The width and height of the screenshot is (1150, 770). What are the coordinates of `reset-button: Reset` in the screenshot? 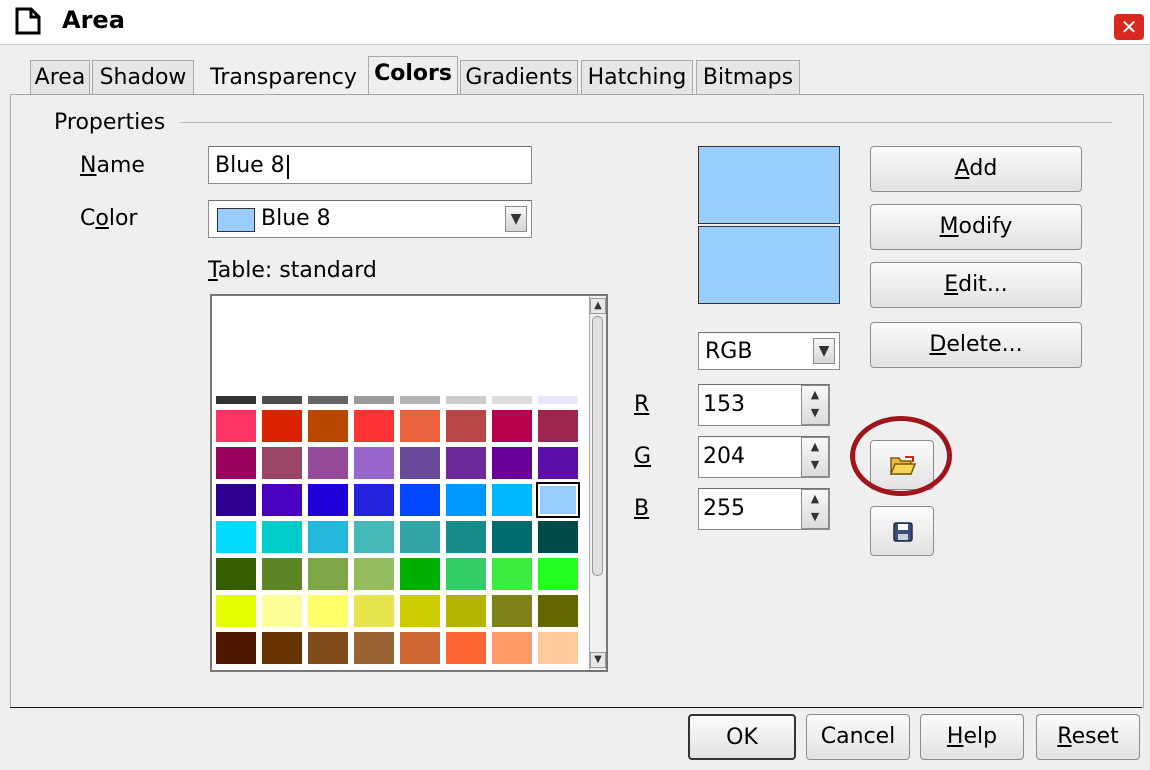 It's located at (1088, 737).